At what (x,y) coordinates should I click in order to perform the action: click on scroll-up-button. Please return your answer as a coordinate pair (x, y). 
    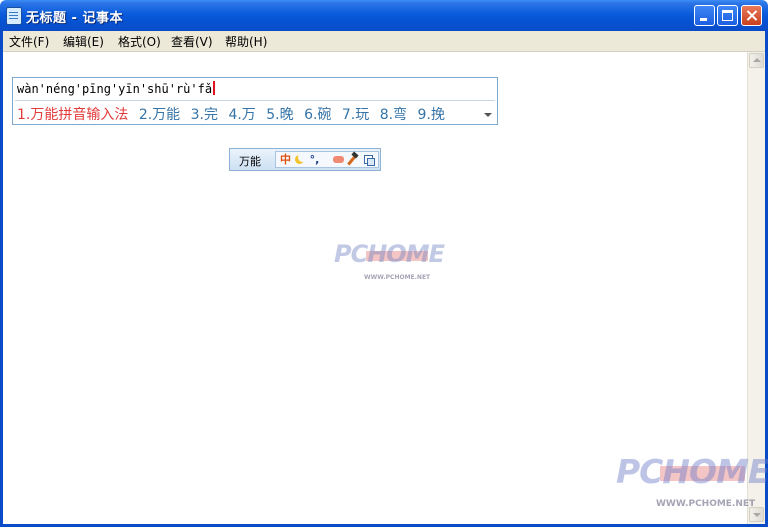
    Looking at the image, I should click on (756, 60).